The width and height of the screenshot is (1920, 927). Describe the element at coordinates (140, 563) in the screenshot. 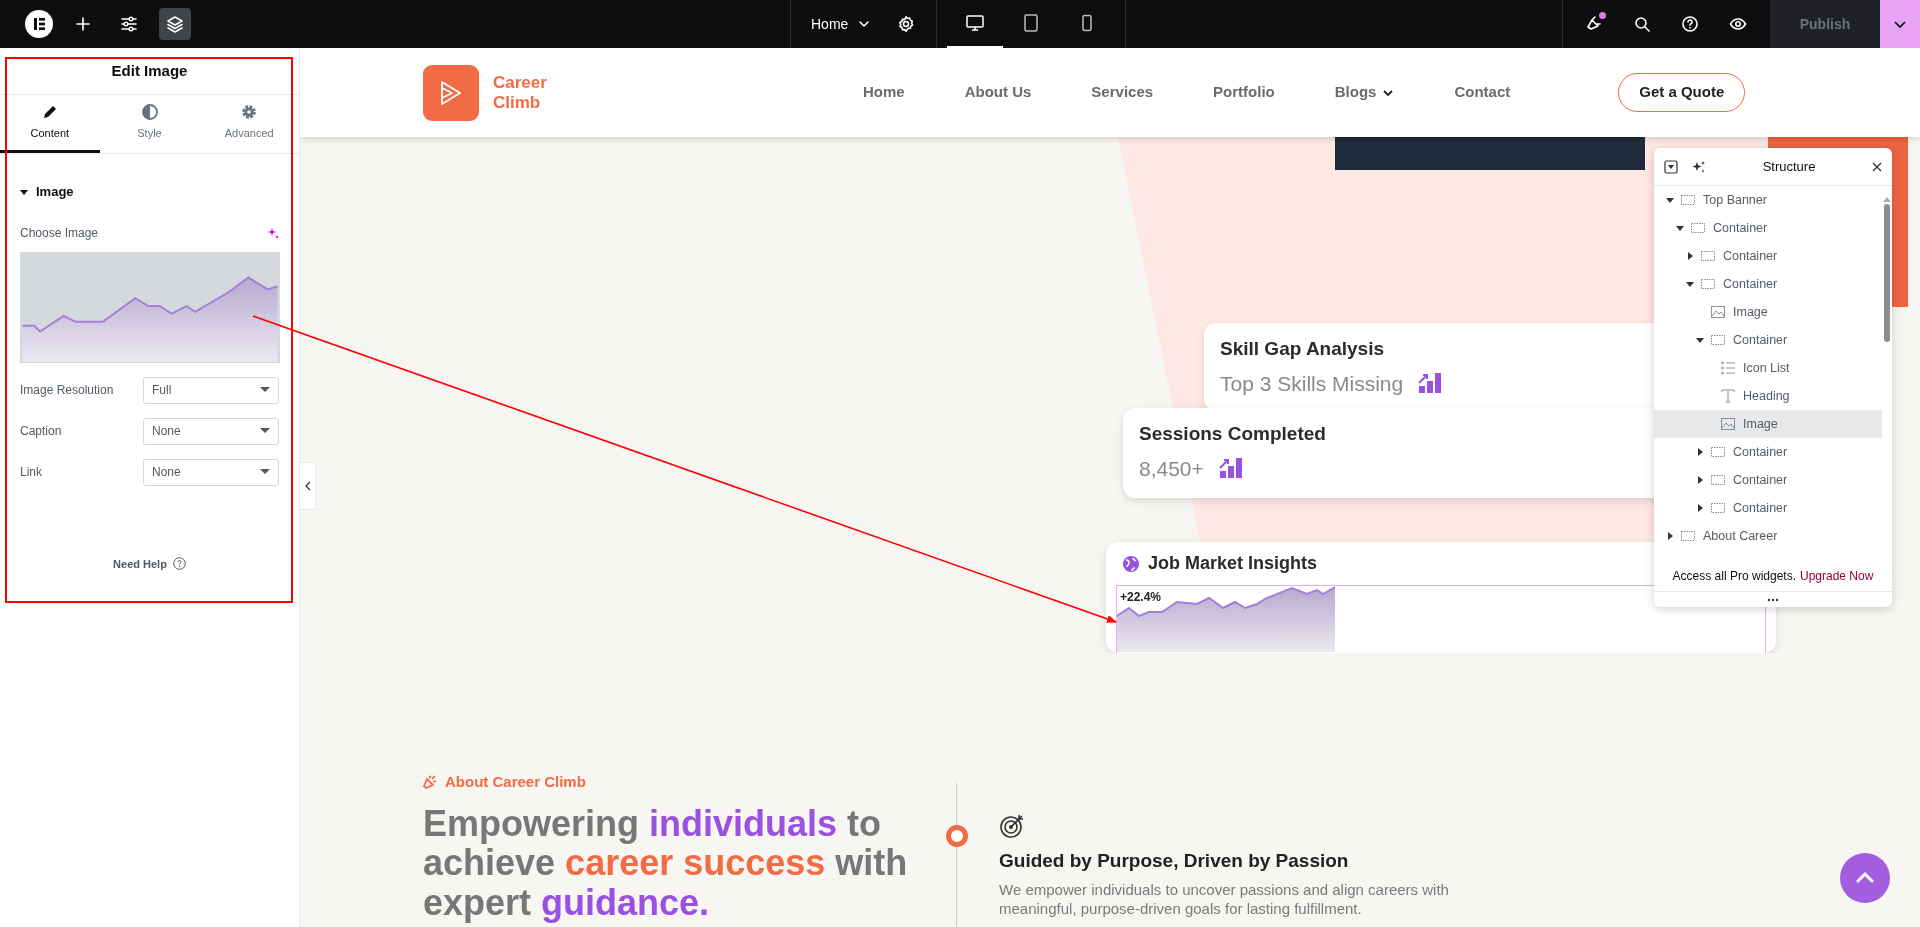

I see `help-link: Need Help` at that location.